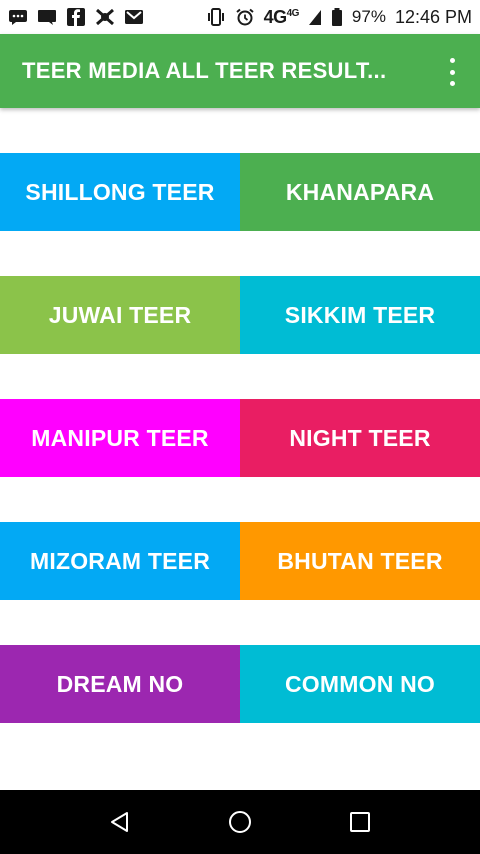 This screenshot has height=854, width=480. I want to click on clock: 12:46 PM, so click(433, 16).